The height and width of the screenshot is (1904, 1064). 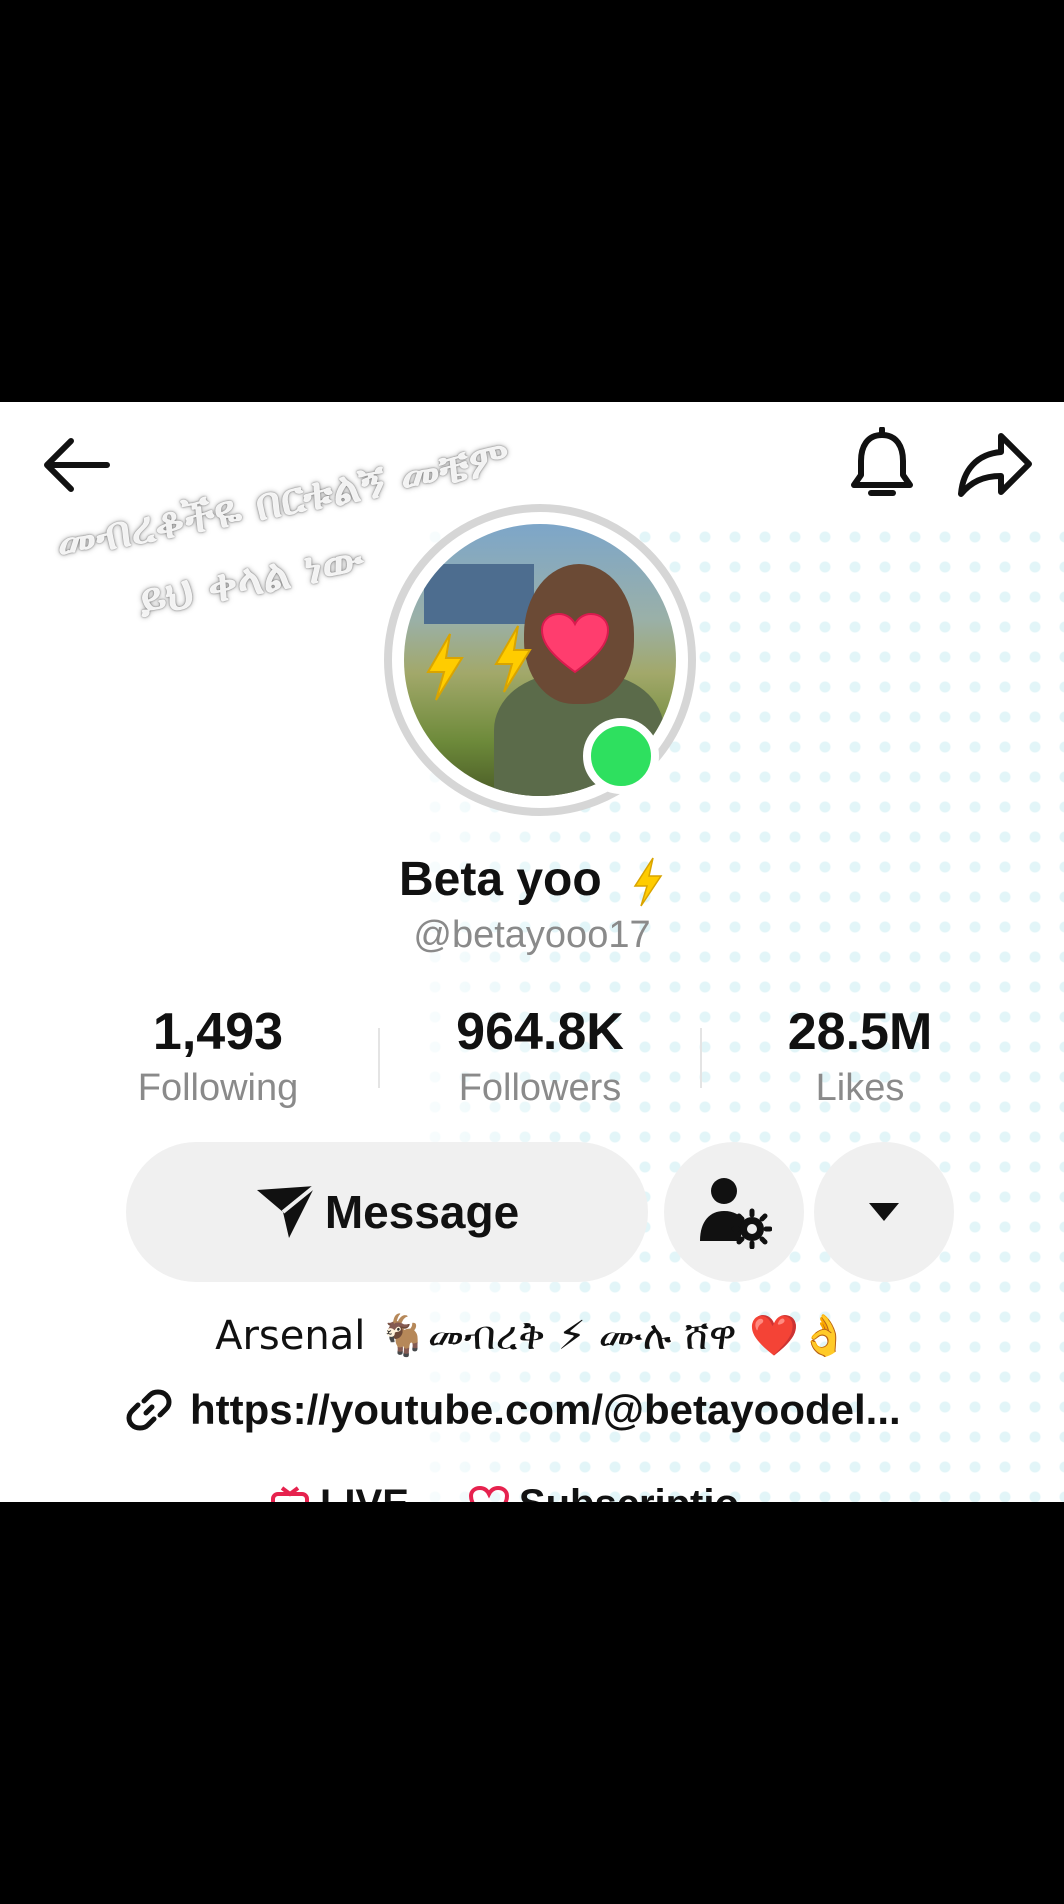 I want to click on person-settings-icon, so click(x=736, y=1213).